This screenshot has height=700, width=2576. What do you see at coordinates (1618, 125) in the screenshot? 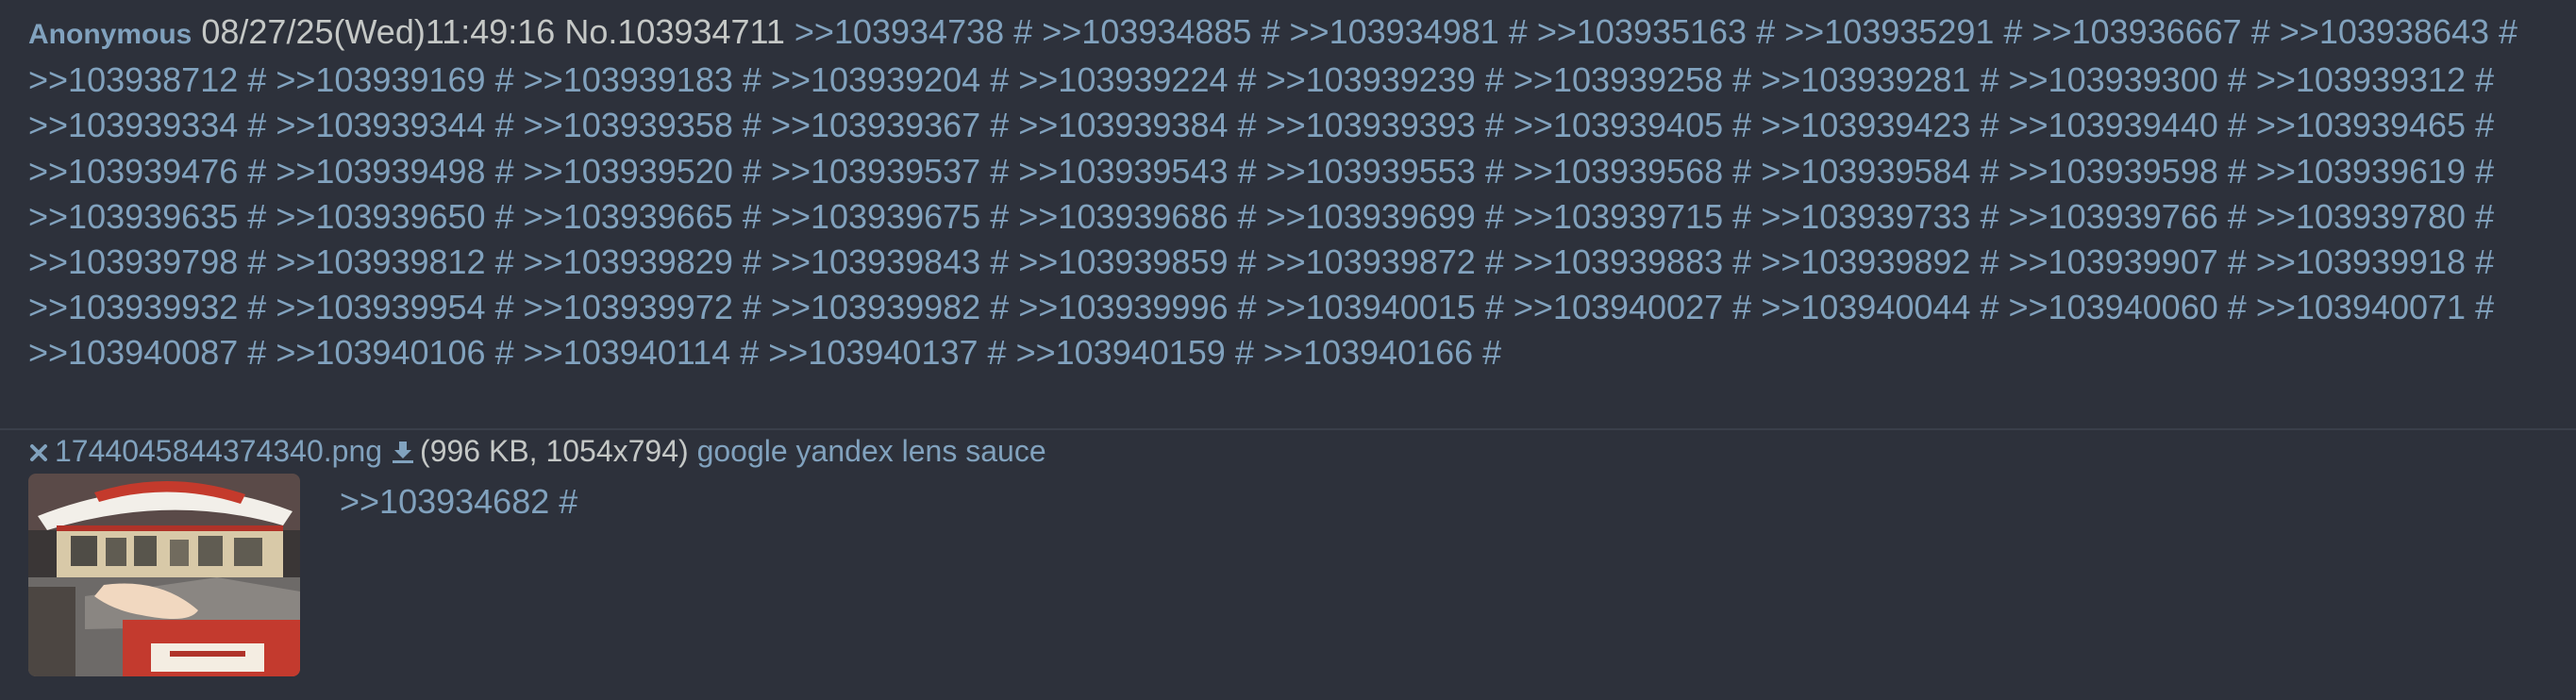
I see `backlink: >>103939405` at bounding box center [1618, 125].